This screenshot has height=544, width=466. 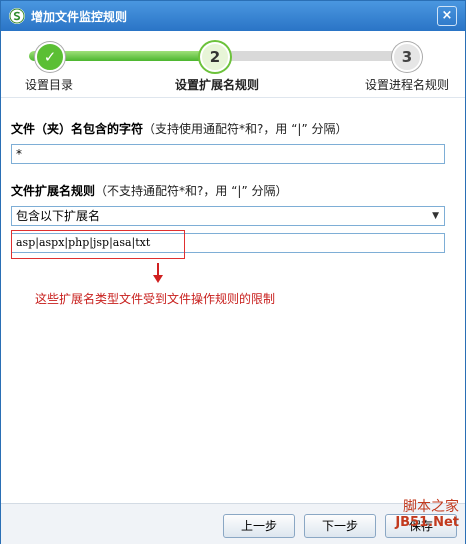 I want to click on step-1-check-icon: ✓, so click(x=50, y=57).